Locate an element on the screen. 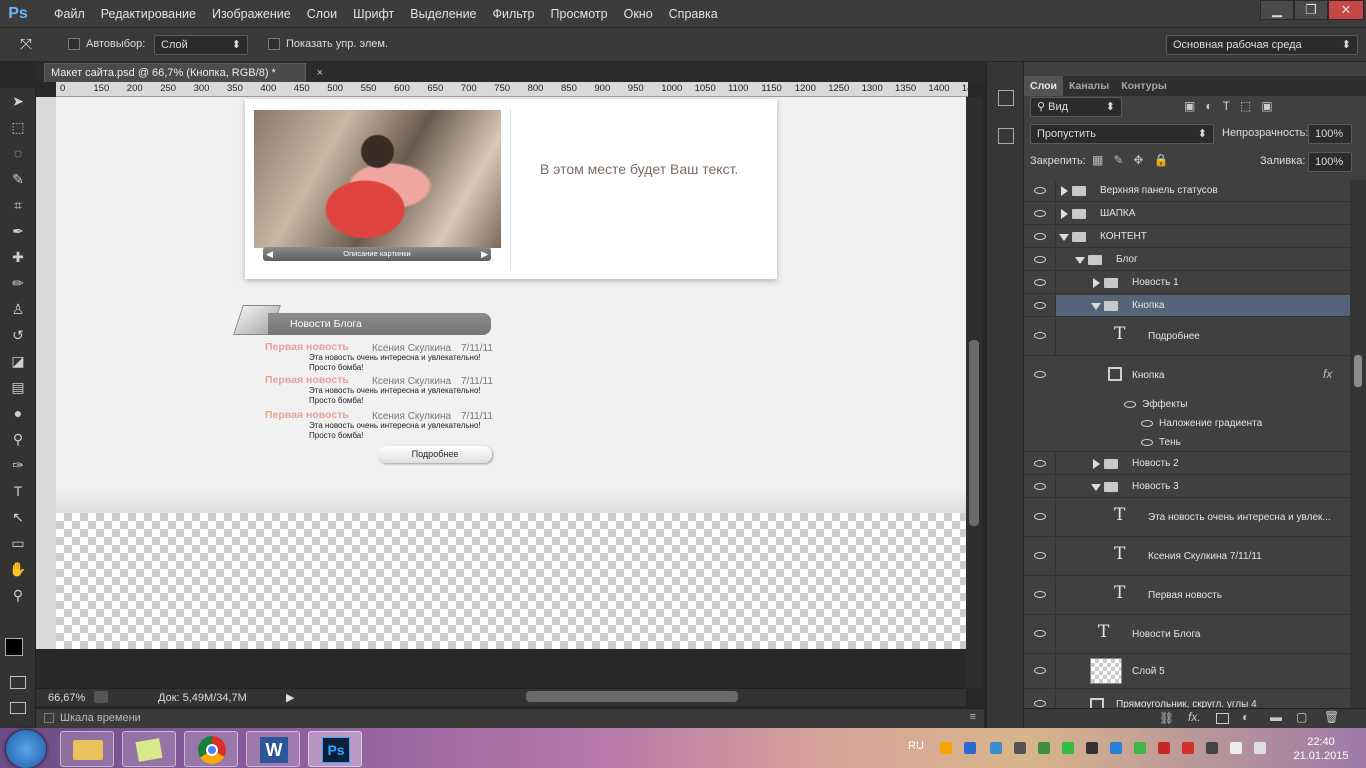 The width and height of the screenshot is (1366, 768). new-layer-icon: ▢ is located at coordinates (1301, 717).